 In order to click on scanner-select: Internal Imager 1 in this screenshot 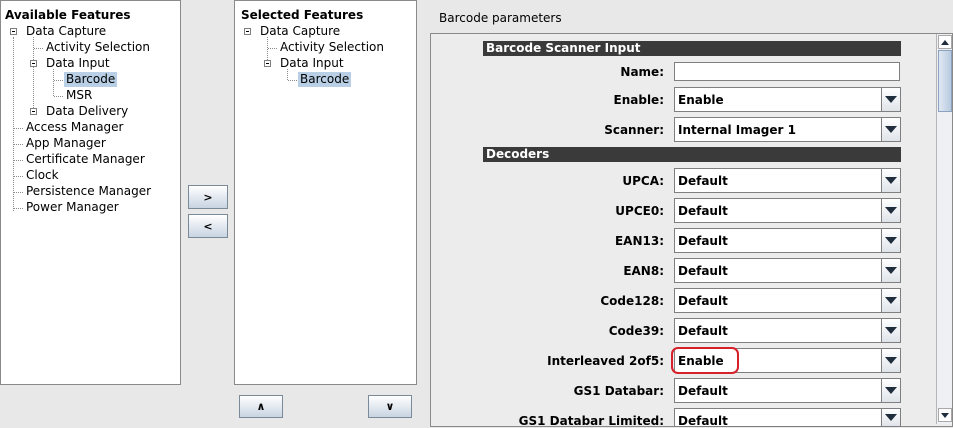, I will do `click(787, 129)`.